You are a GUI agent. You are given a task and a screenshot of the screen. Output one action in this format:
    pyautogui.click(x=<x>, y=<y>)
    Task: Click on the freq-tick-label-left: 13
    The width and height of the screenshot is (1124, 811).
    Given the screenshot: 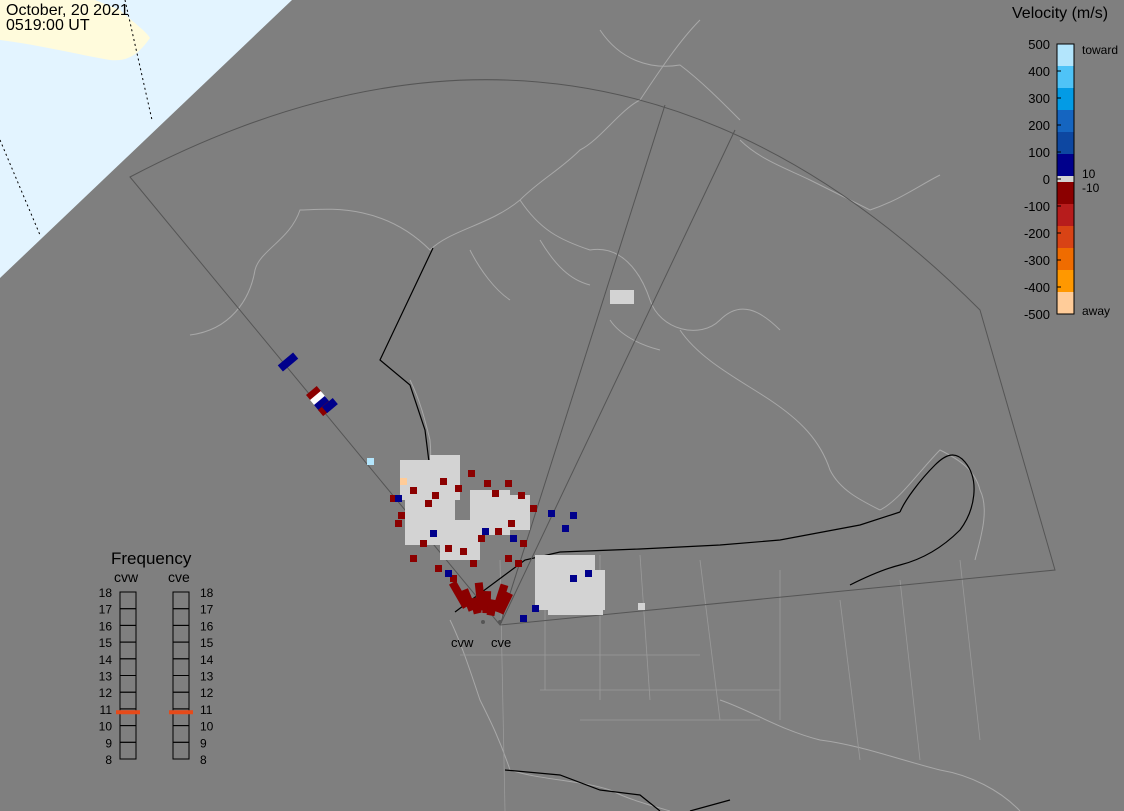 What is the action you would take?
    pyautogui.click(x=106, y=677)
    